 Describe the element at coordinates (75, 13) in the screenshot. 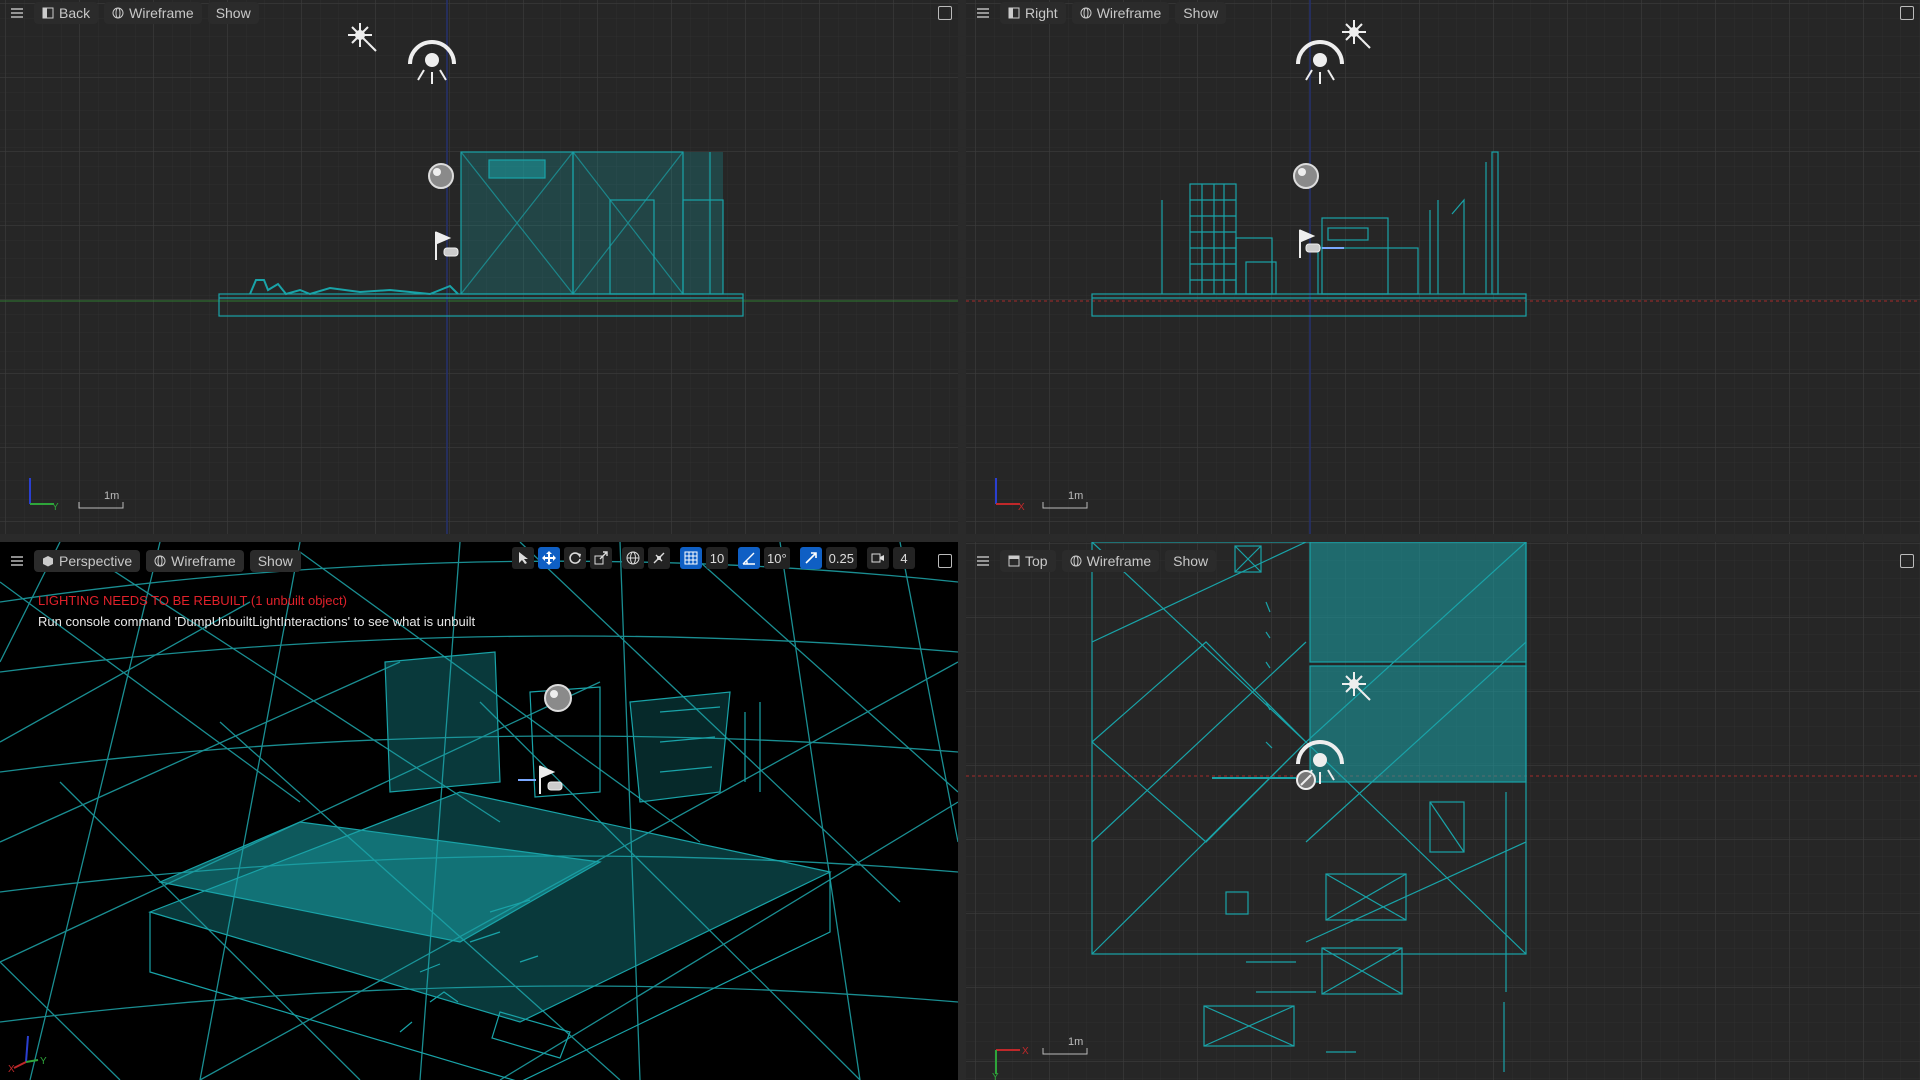

I see `view-type-label: Back` at that location.